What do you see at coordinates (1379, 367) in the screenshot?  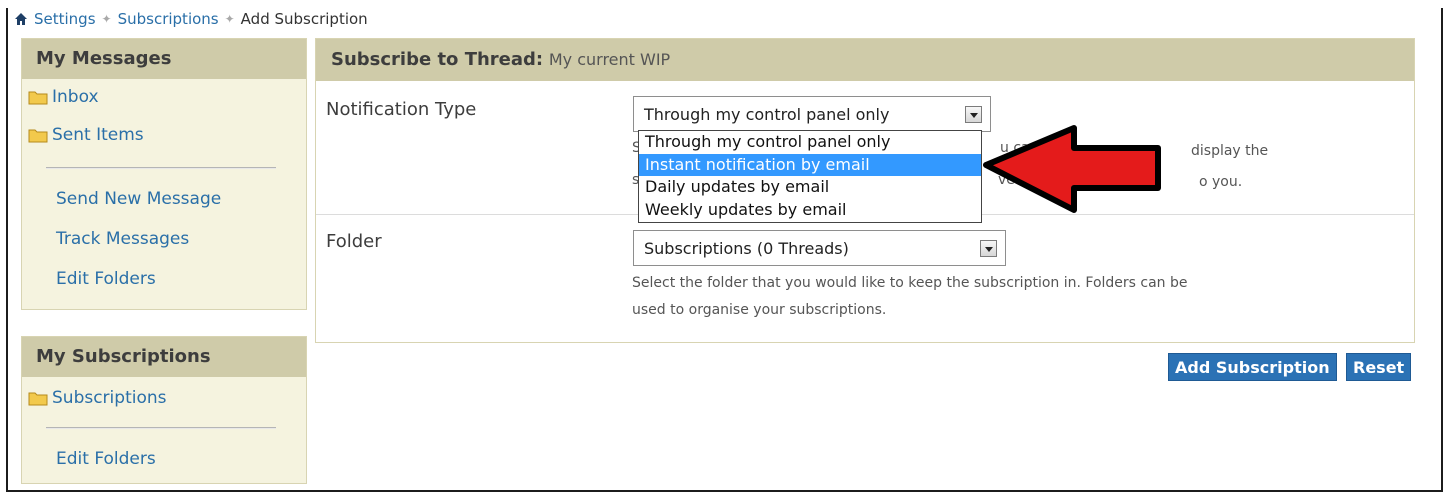 I see `reset-button: Reset` at bounding box center [1379, 367].